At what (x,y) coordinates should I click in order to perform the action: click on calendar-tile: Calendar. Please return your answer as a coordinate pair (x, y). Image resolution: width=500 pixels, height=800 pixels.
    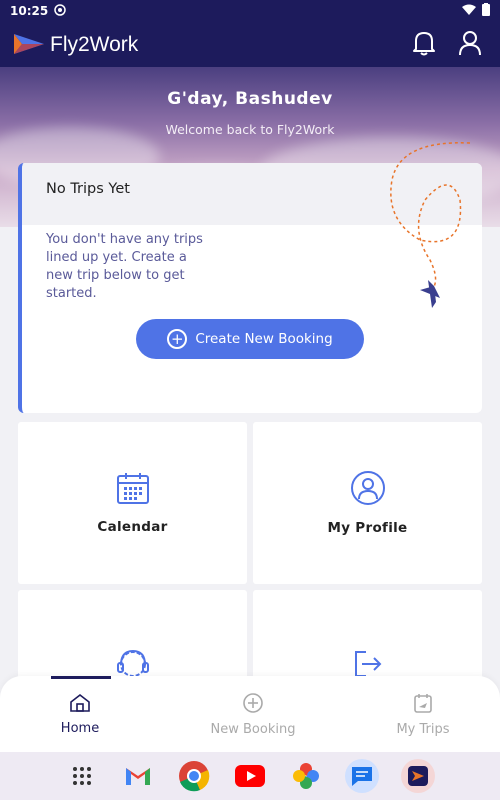
    Looking at the image, I should click on (132, 503).